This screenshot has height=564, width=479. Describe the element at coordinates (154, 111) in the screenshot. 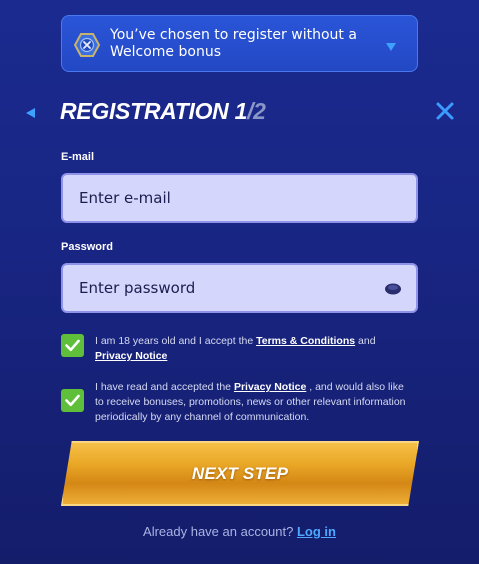

I see `title-text: REGISTRATION 1` at that location.